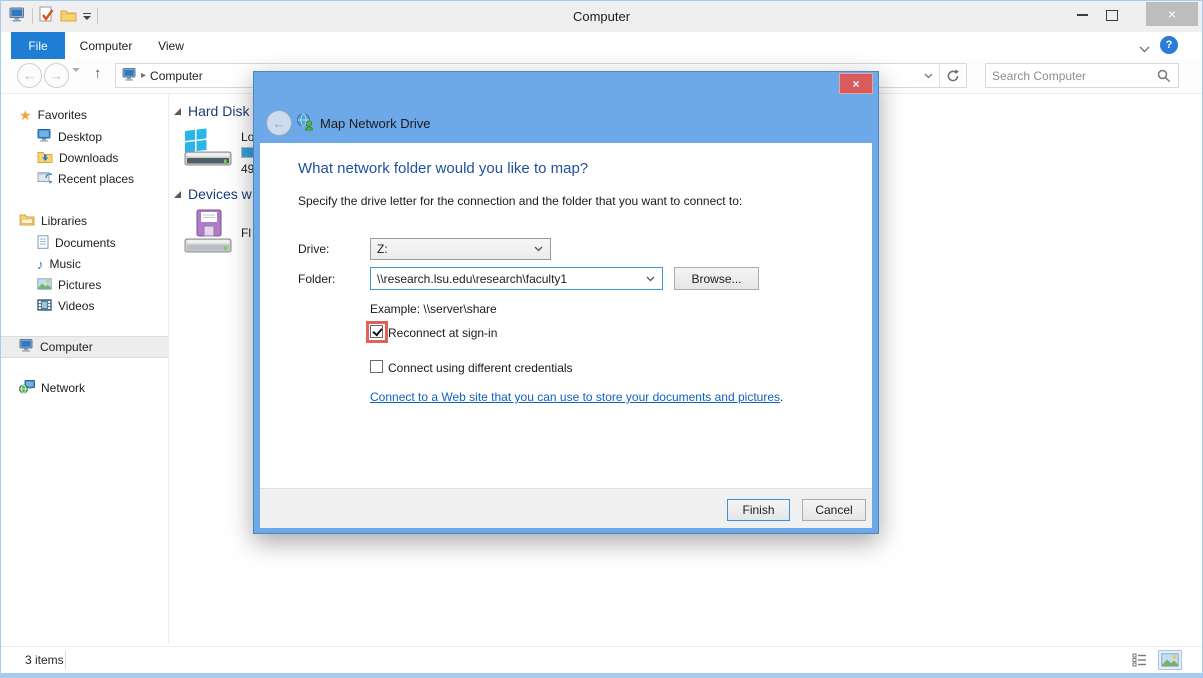 The width and height of the screenshot is (1203, 678). Describe the element at coordinates (601, 660) in the screenshot. I see `status-bar: 3 items` at that location.